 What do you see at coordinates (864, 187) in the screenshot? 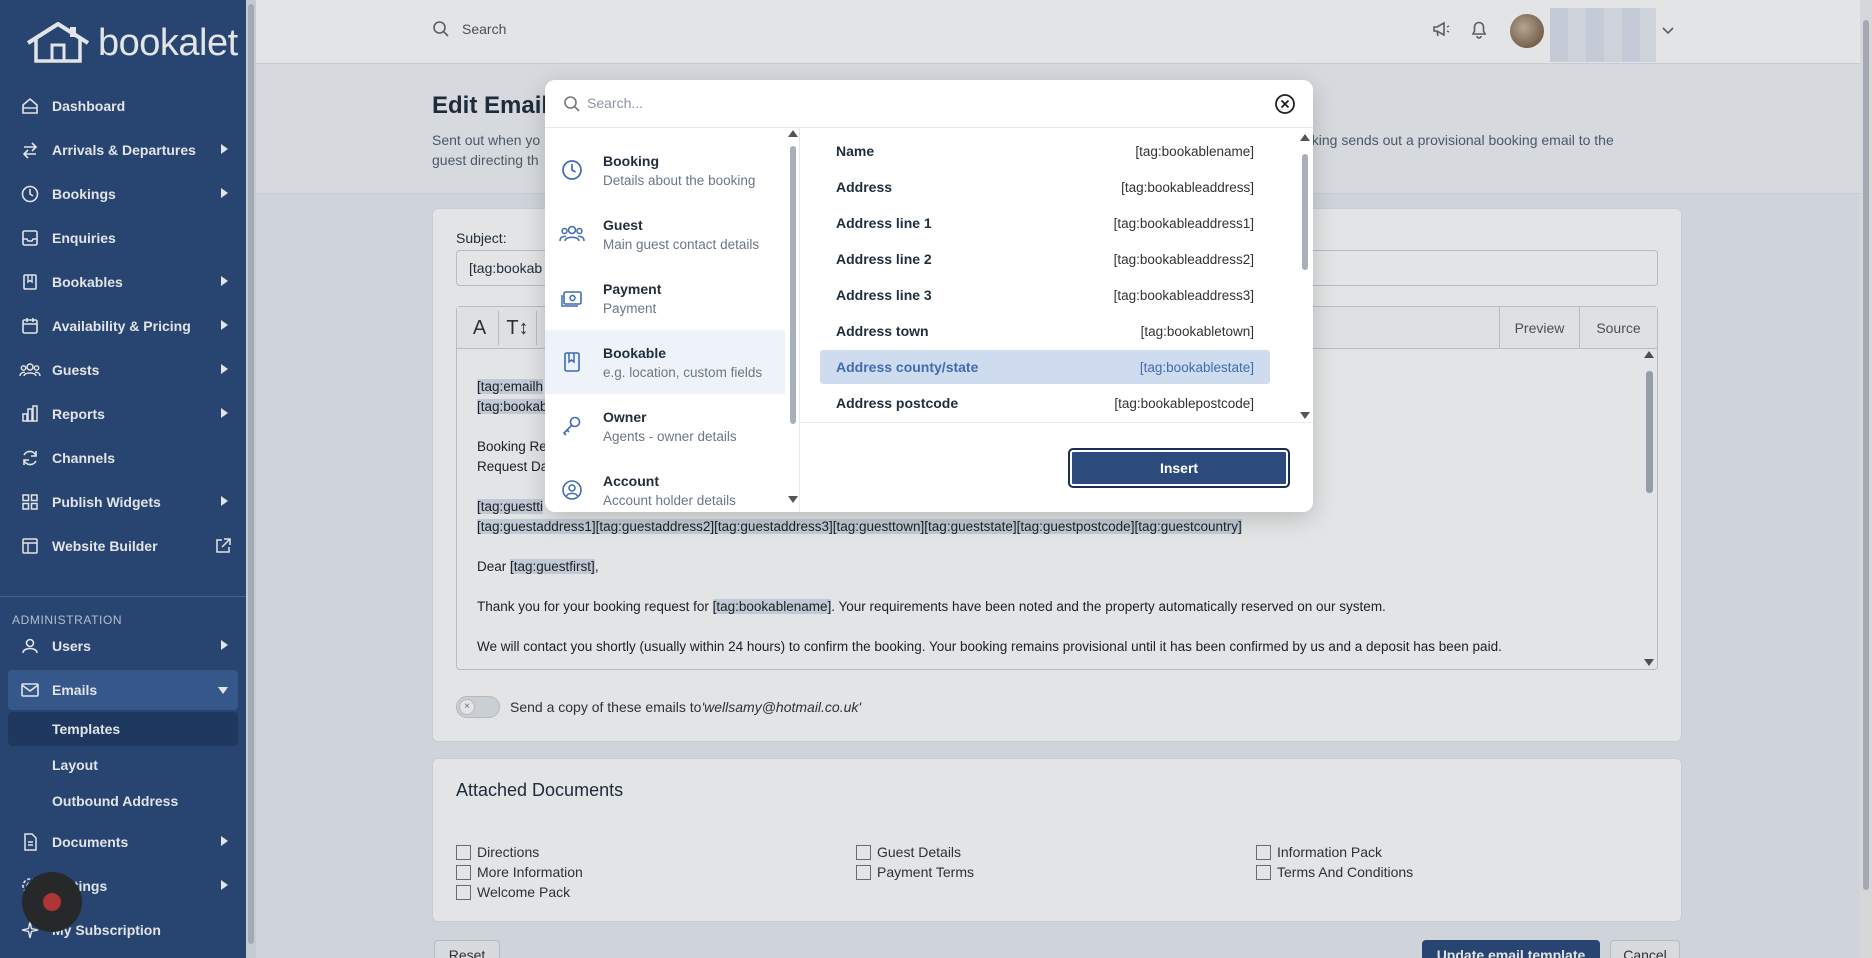
I see `tag-label: Address` at bounding box center [864, 187].